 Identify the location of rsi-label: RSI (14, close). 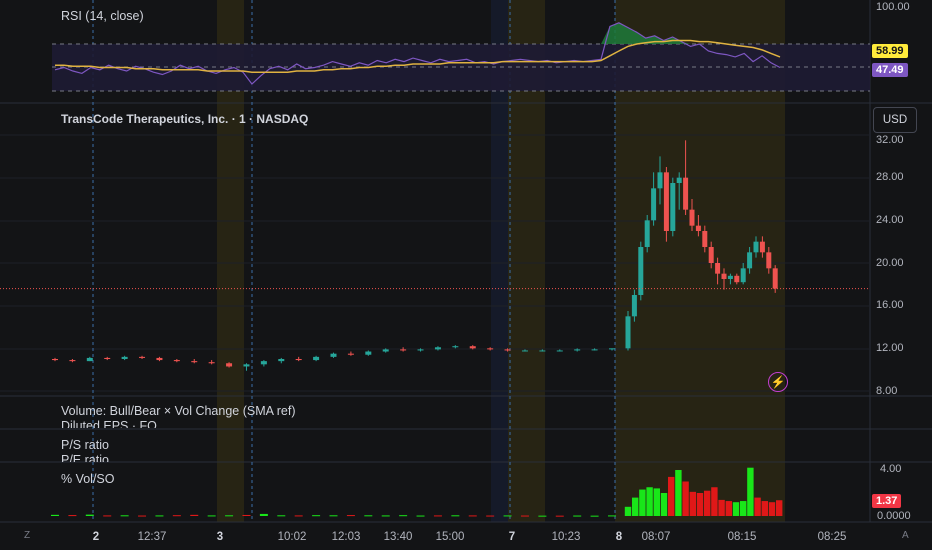
(102, 16).